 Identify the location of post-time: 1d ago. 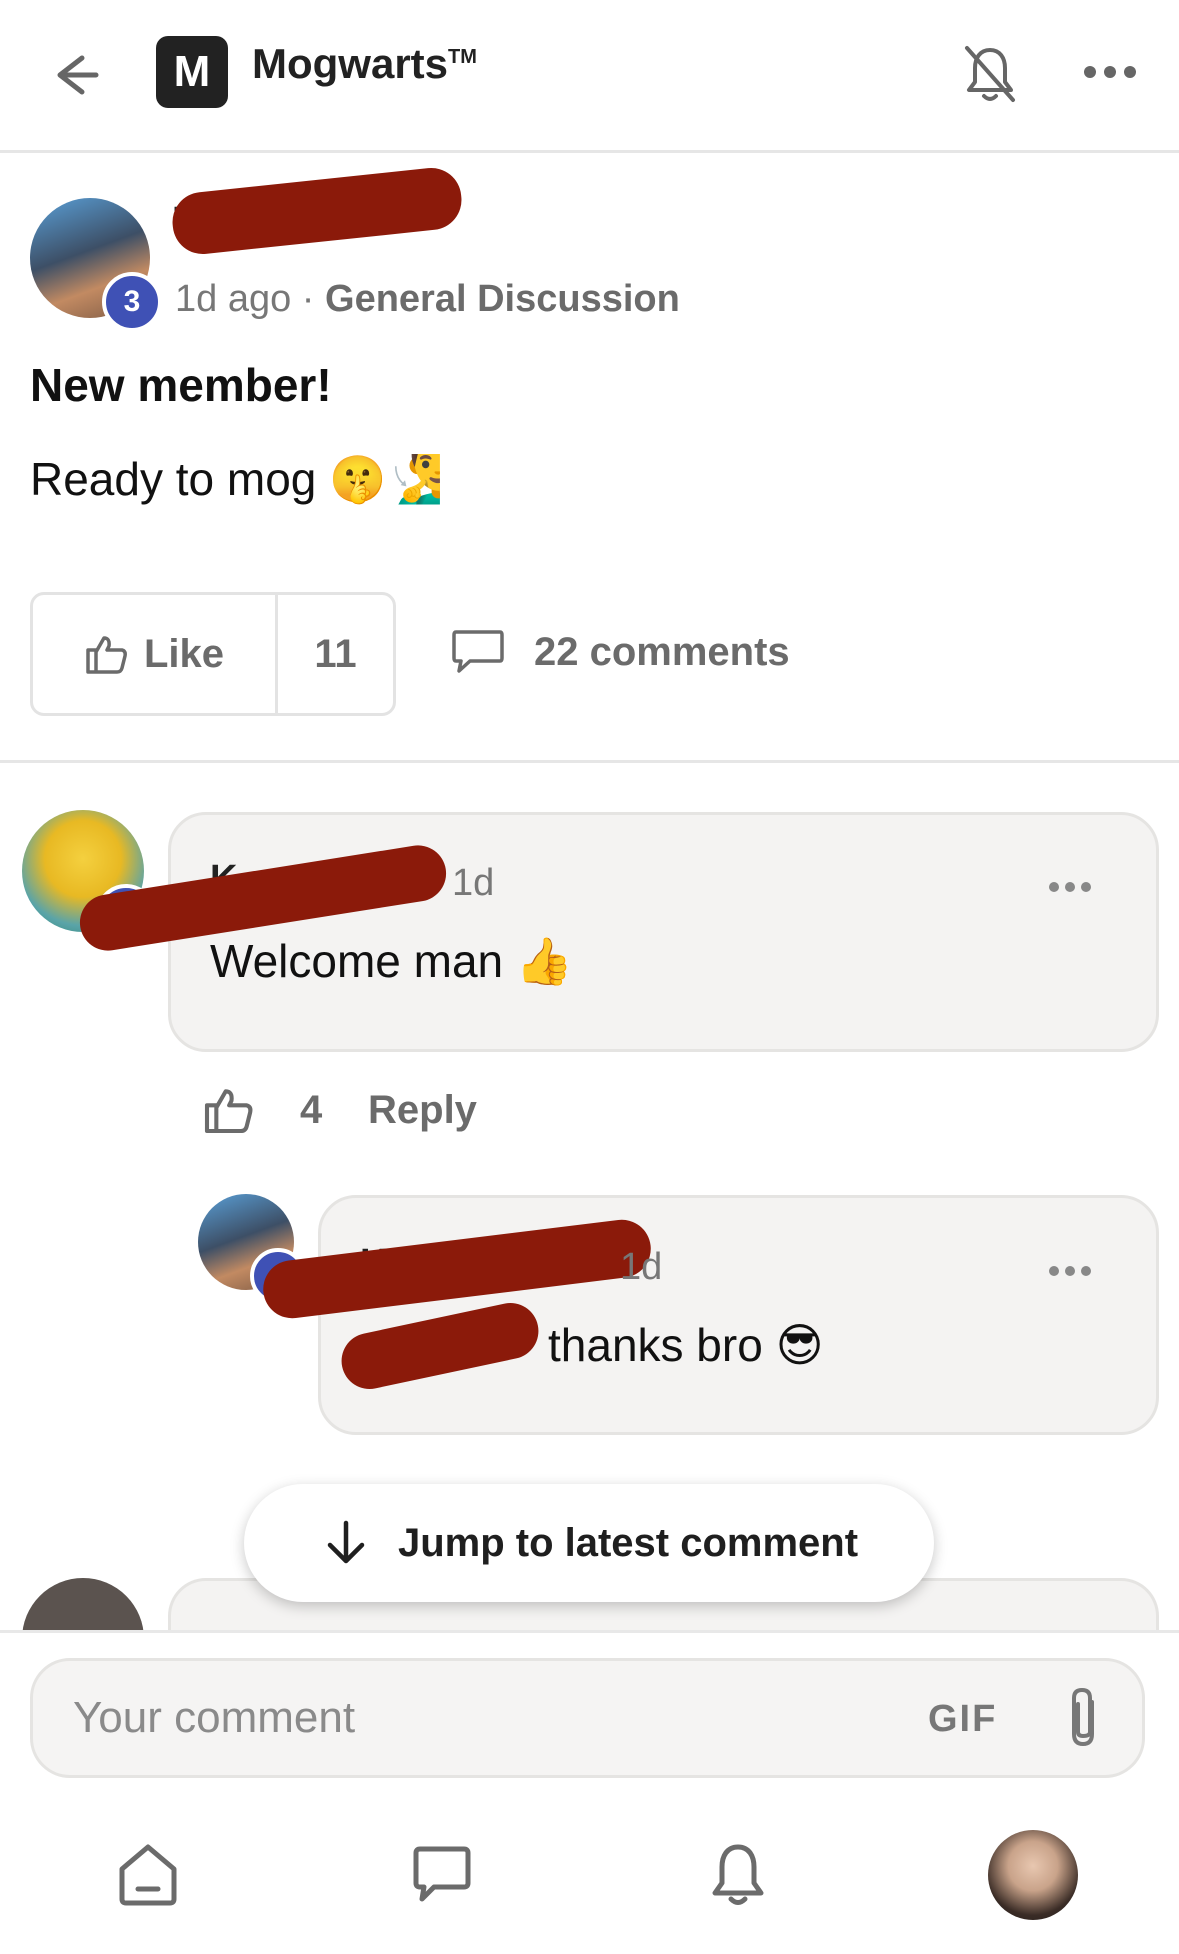
(233, 299).